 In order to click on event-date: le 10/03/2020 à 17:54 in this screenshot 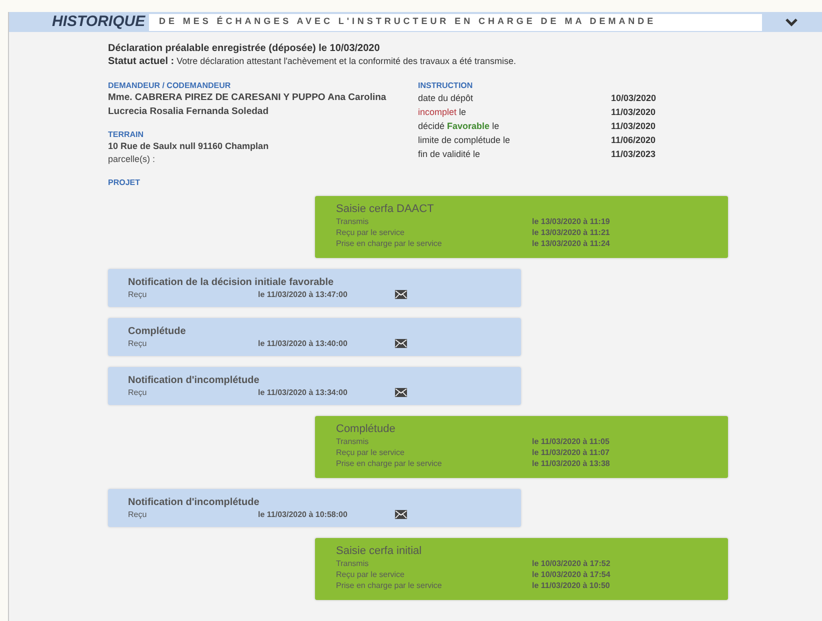, I will do `click(571, 574)`.